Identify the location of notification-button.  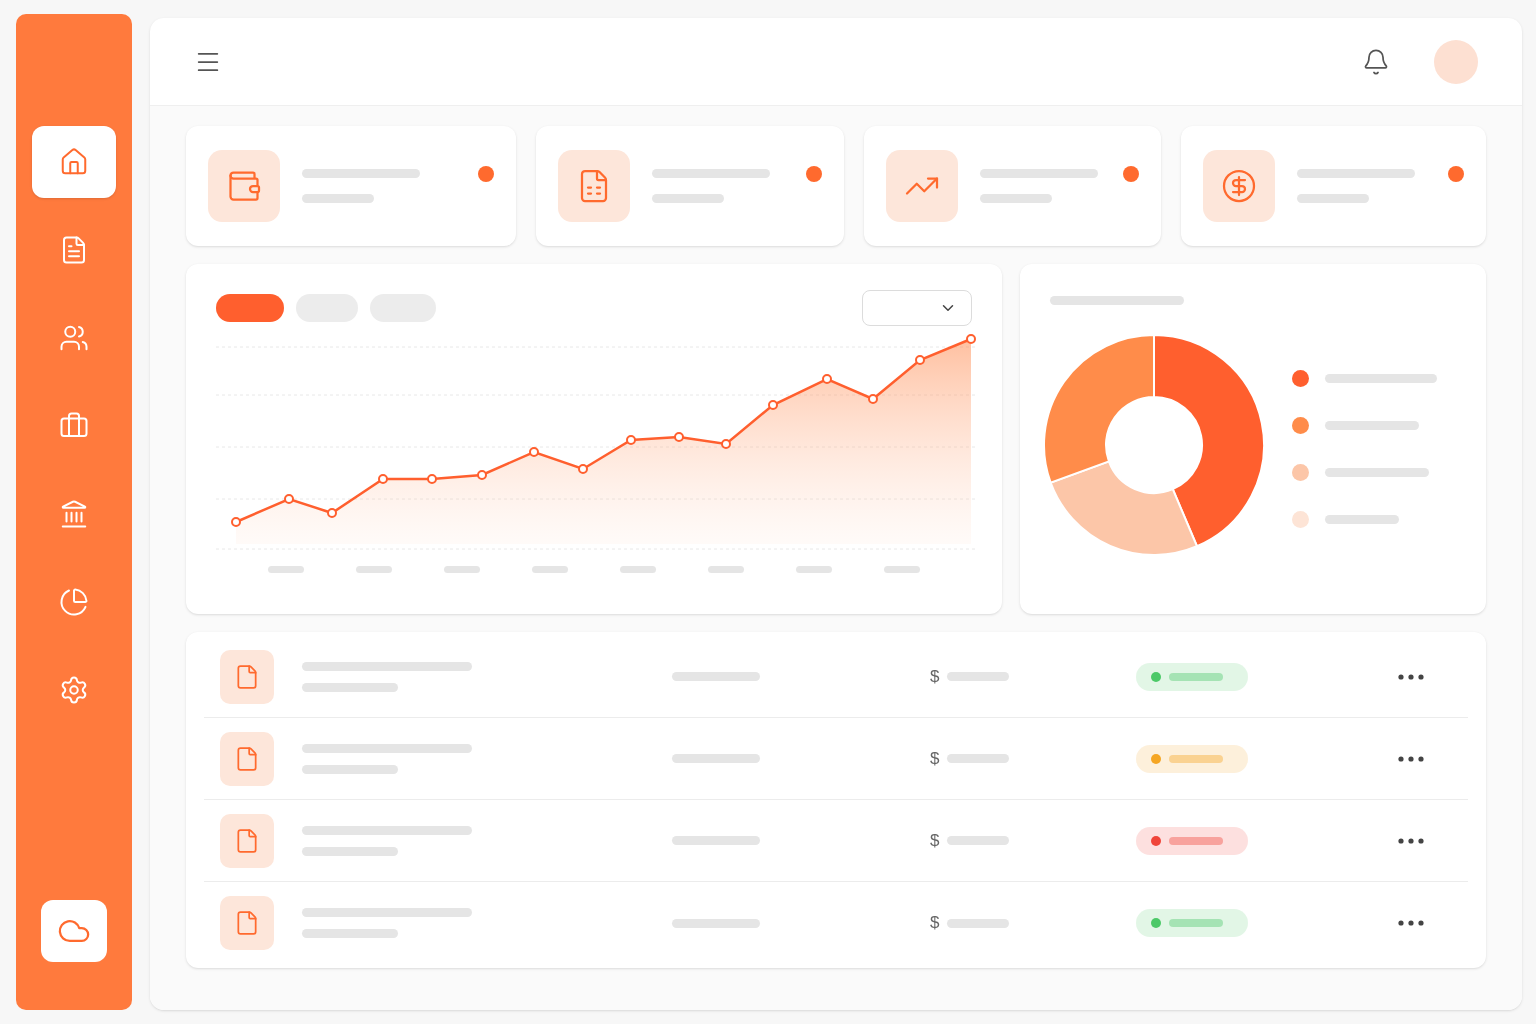
(1376, 61).